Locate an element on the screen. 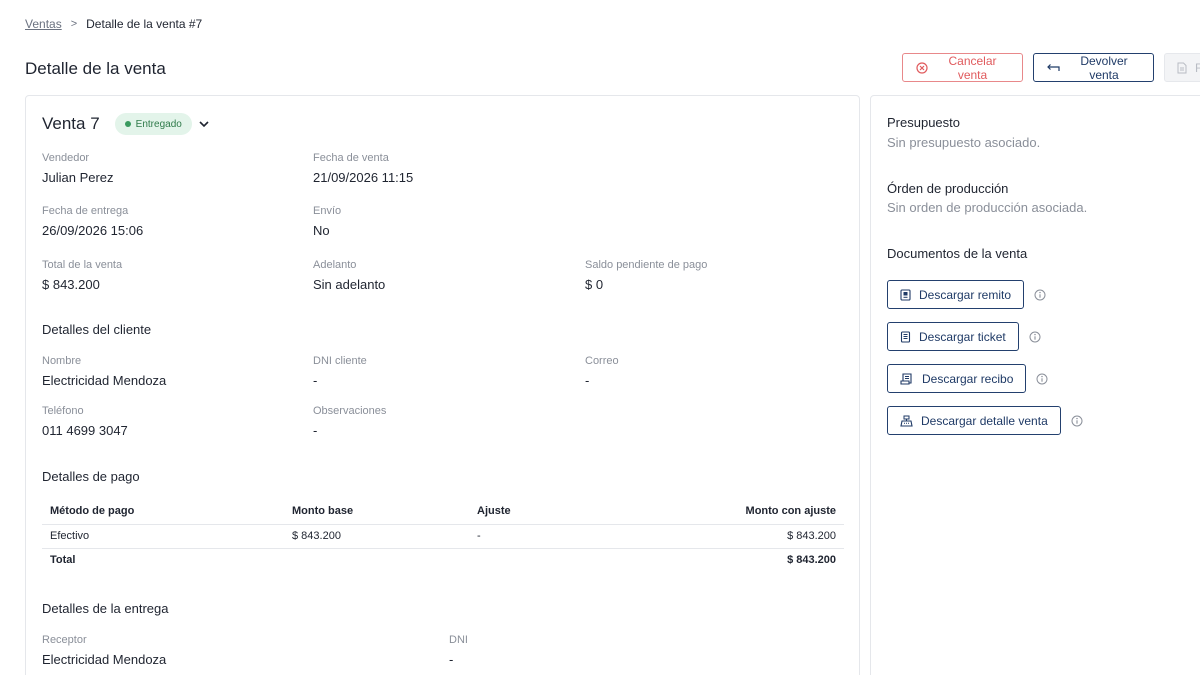 The height and width of the screenshot is (675, 1200). download-recibo-label: Descargar recibo is located at coordinates (968, 378).